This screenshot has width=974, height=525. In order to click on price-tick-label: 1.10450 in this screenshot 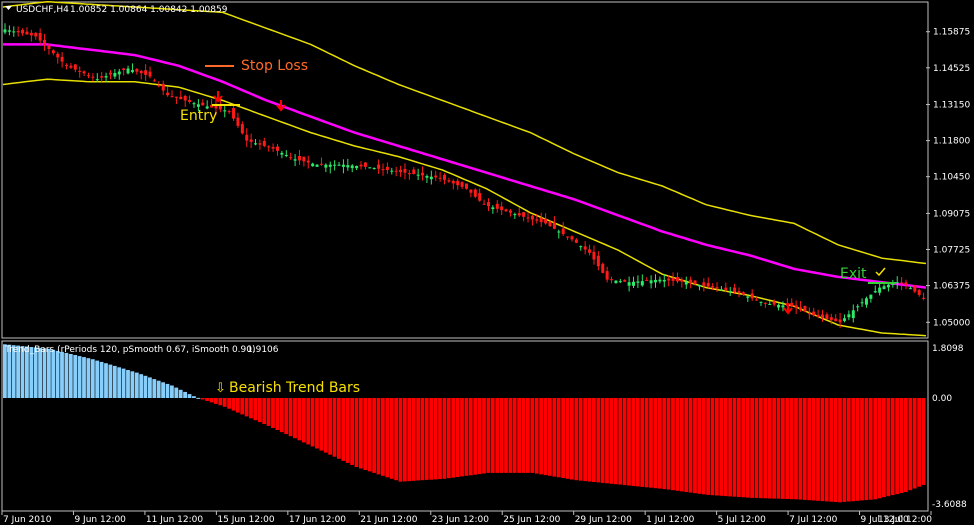, I will do `click(951, 178)`.